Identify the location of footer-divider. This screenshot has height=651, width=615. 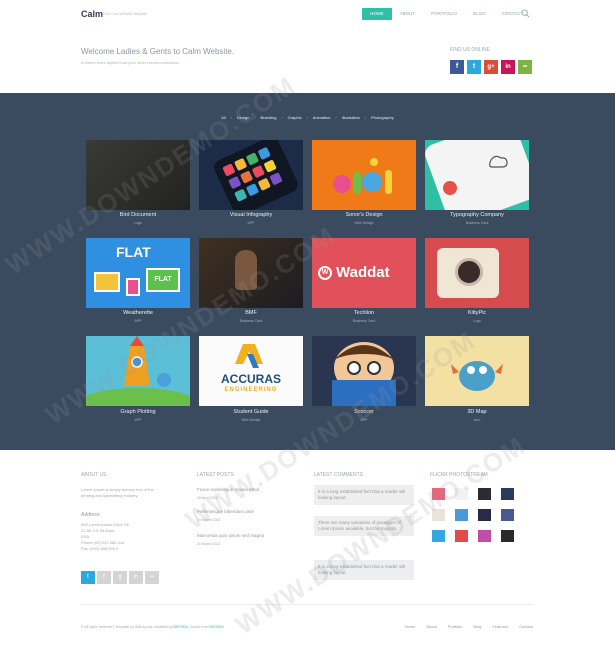
(307, 604).